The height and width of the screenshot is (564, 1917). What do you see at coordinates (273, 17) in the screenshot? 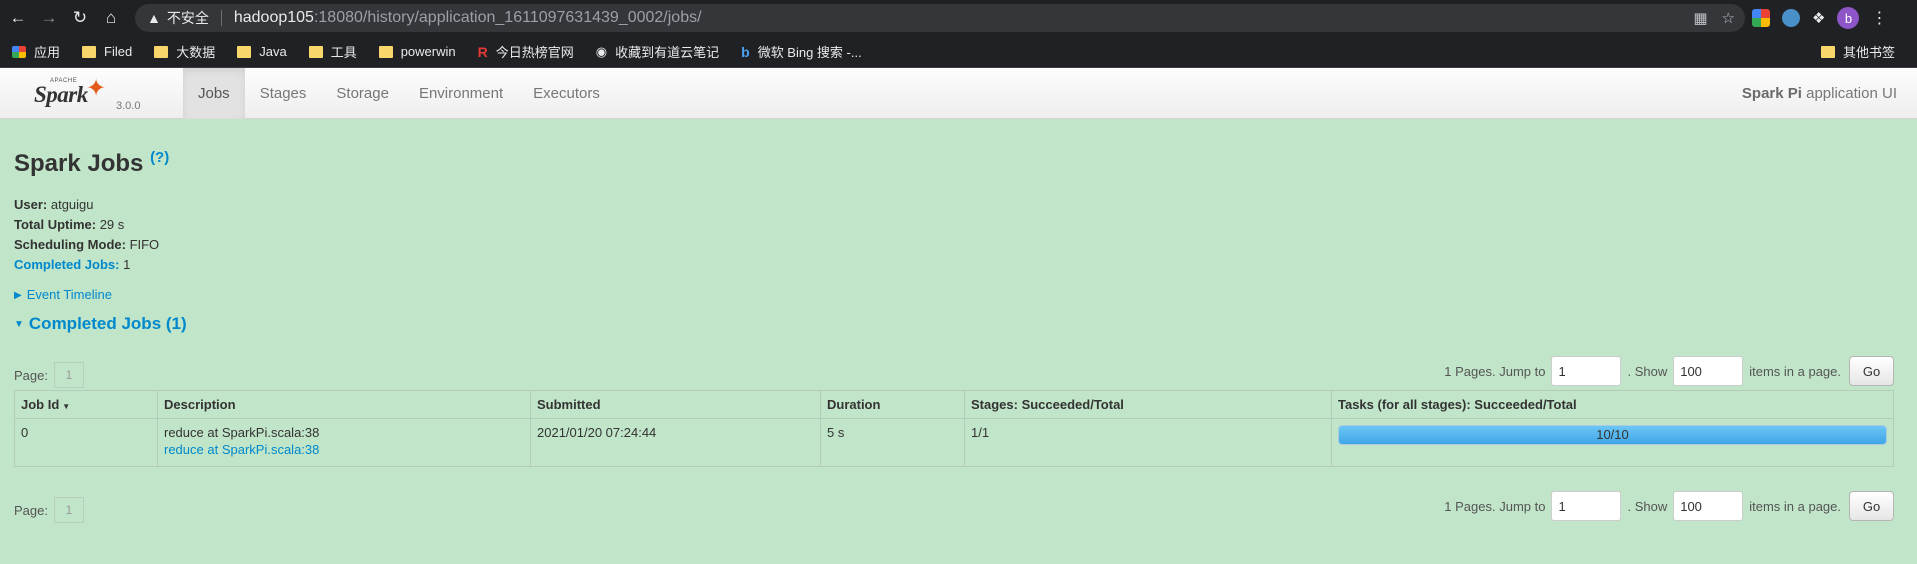
I see `url-host: hadoop105` at bounding box center [273, 17].